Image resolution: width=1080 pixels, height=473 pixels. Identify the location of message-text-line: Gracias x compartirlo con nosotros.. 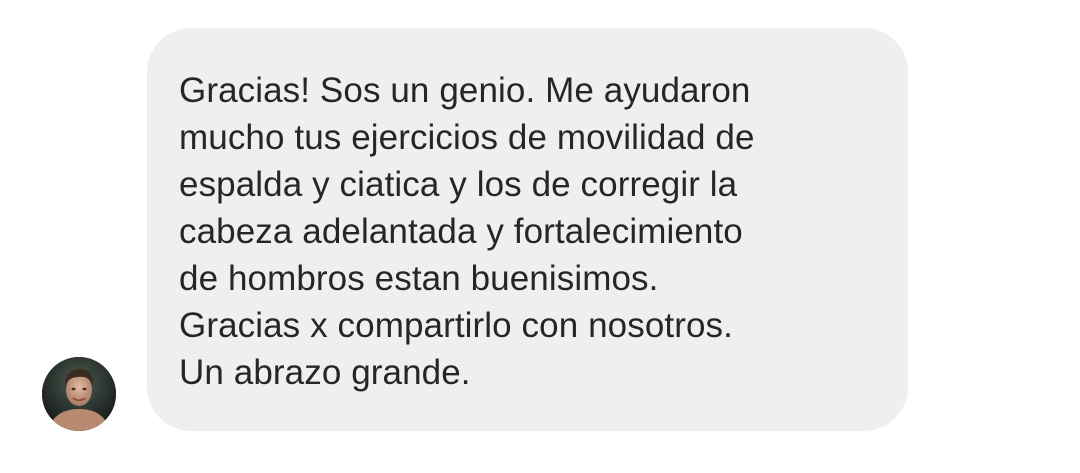
(456, 325).